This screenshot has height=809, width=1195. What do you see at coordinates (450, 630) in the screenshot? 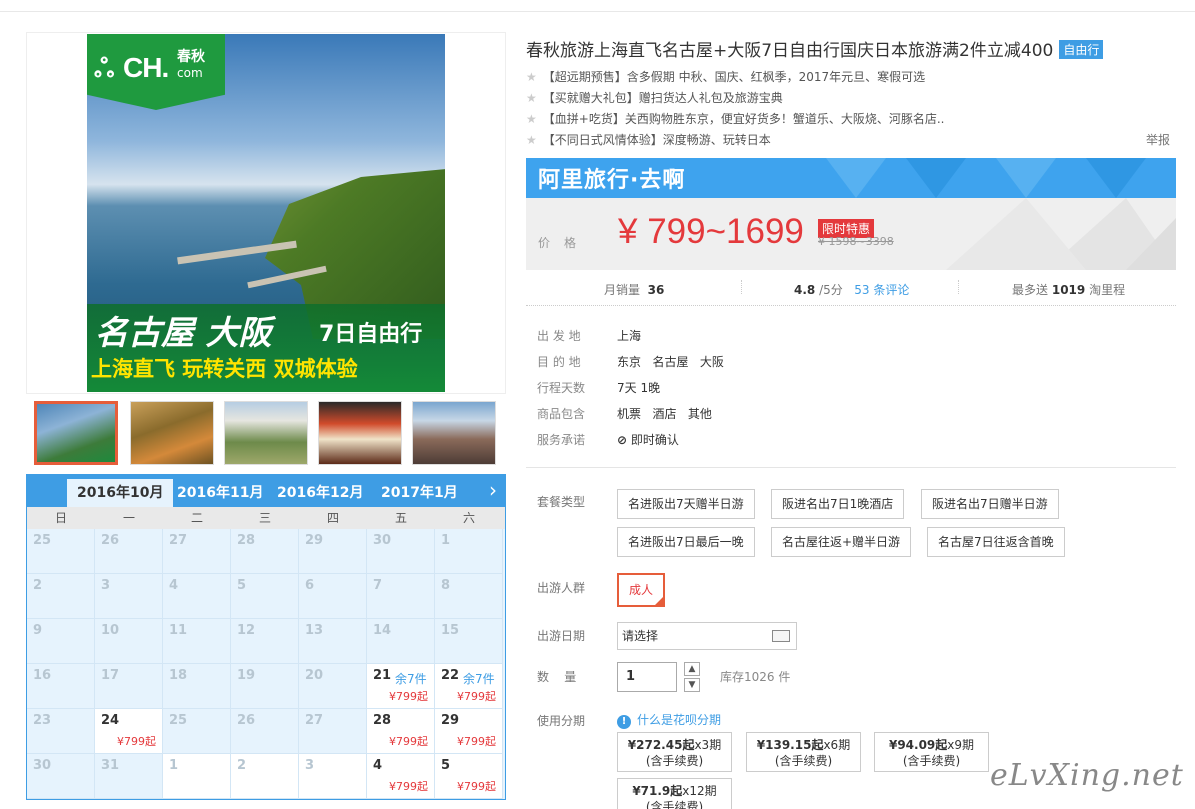
I see `day-number: 15` at bounding box center [450, 630].